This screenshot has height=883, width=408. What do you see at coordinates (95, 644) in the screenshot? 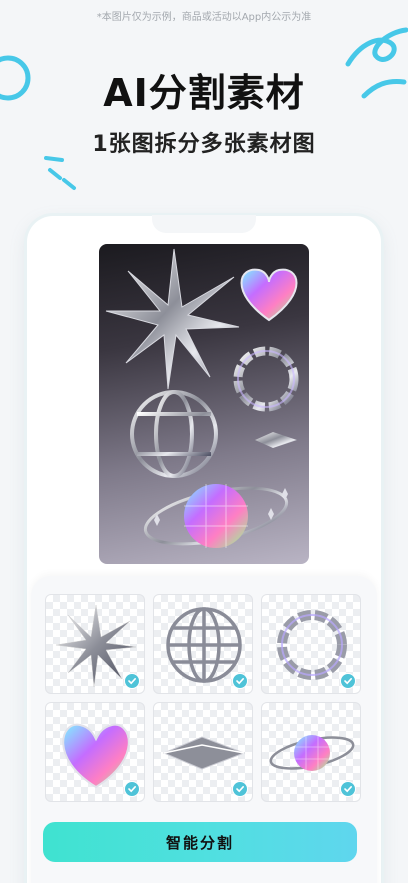
I see `result-tile-star` at bounding box center [95, 644].